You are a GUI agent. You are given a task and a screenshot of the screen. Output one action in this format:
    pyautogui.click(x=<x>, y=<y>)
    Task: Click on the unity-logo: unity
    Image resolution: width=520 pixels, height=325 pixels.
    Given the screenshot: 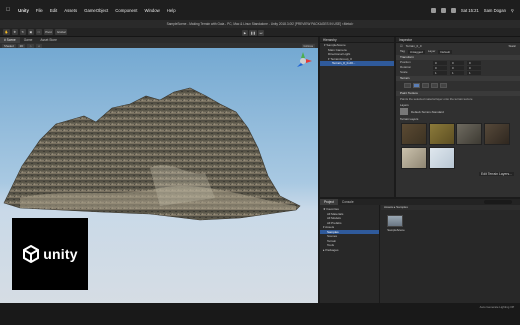 What is the action you would take?
    pyautogui.click(x=50, y=254)
    